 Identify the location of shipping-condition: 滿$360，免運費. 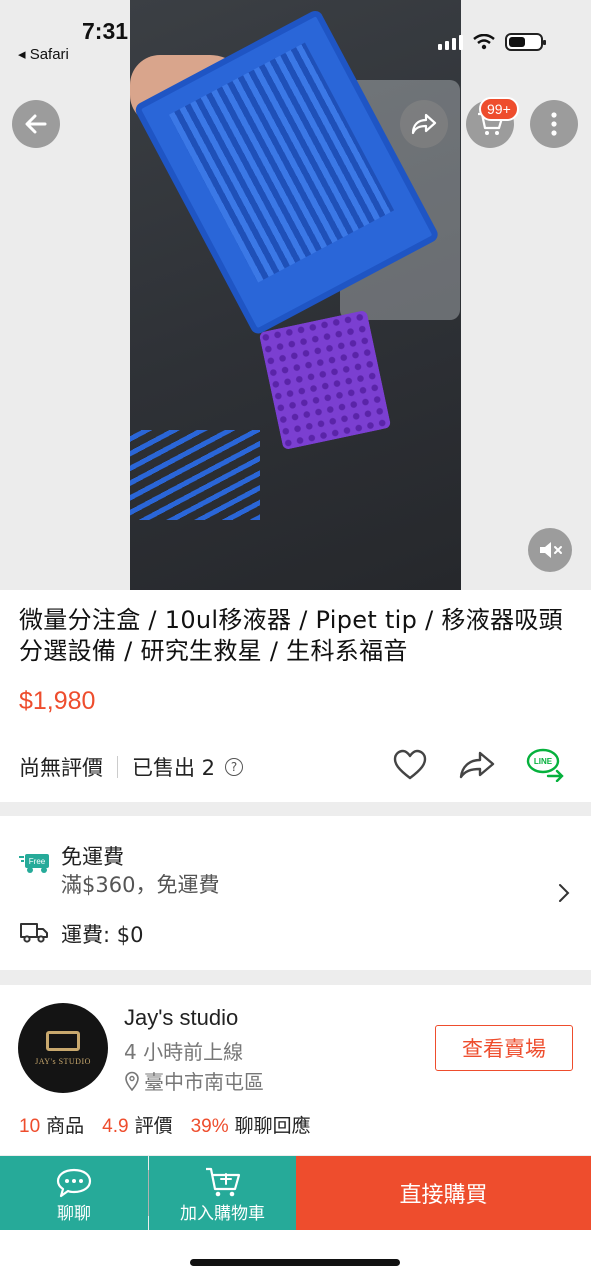
(140, 885).